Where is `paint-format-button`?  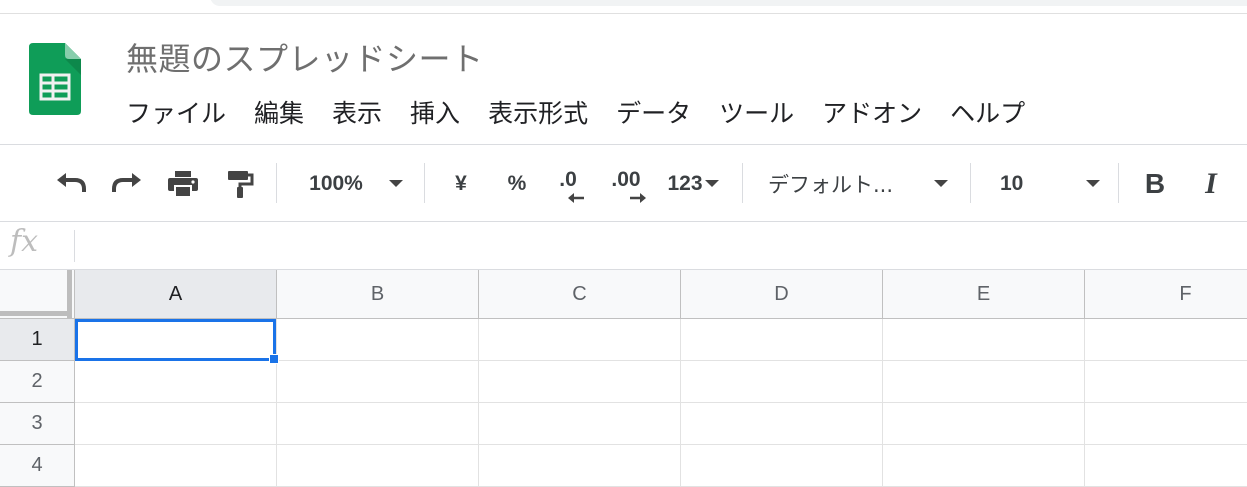
paint-format-button is located at coordinates (240, 183).